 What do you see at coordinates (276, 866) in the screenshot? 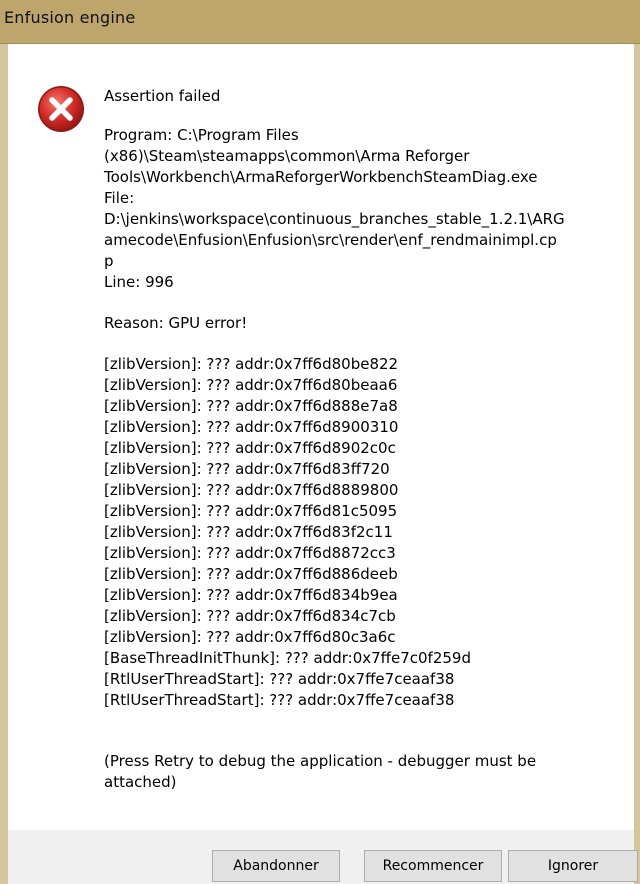
I see `abort-button: Abandonner` at bounding box center [276, 866].